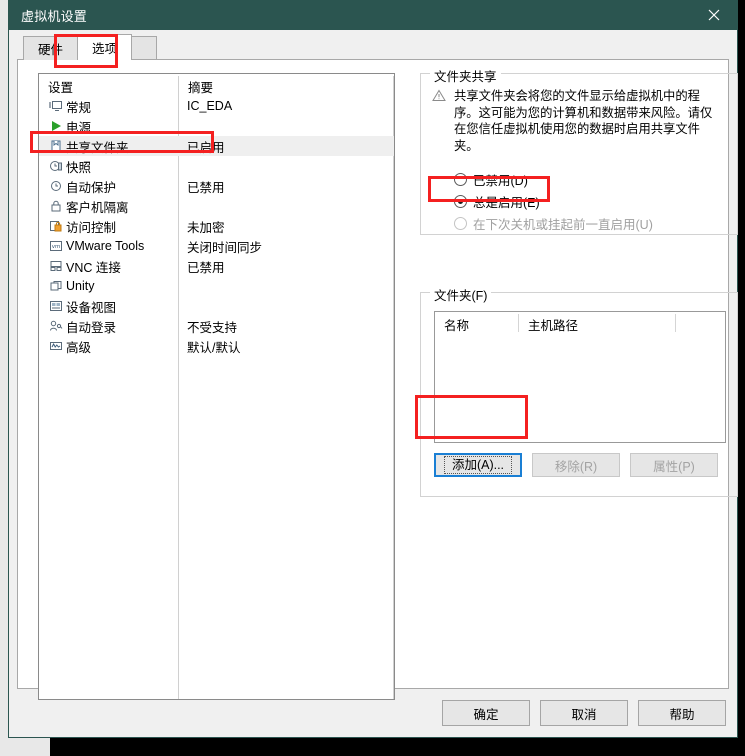 Image resolution: width=745 pixels, height=756 pixels. What do you see at coordinates (682, 713) in the screenshot?
I see `help-button: 帮助` at bounding box center [682, 713].